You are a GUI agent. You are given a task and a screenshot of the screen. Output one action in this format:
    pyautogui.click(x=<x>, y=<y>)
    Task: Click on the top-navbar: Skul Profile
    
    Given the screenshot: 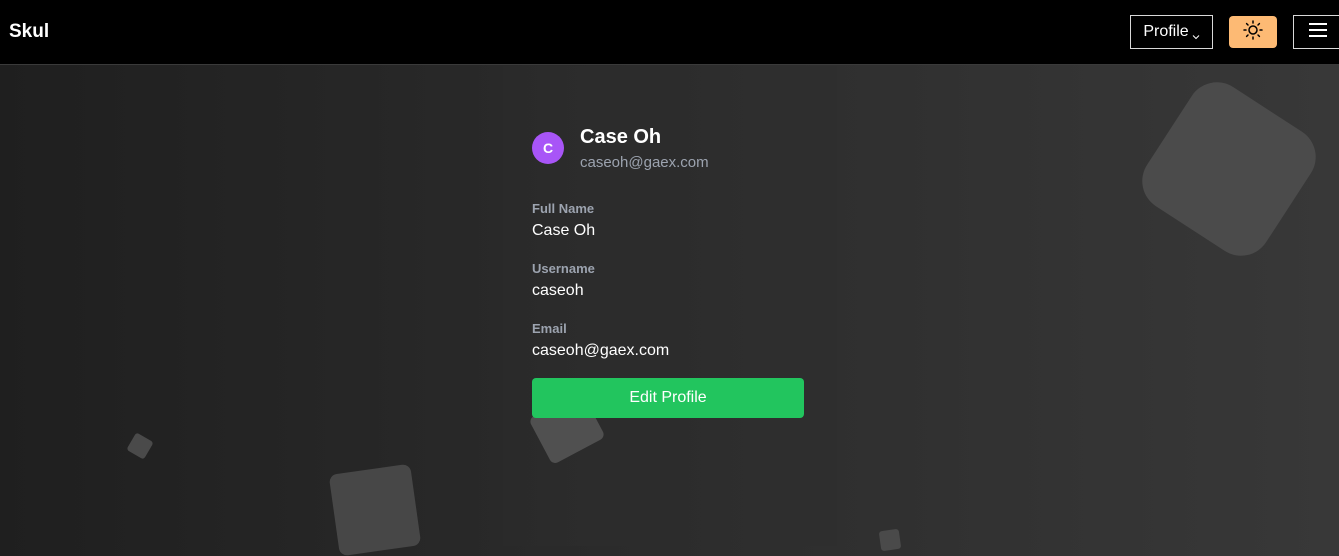 What is the action you would take?
    pyautogui.click(x=669, y=32)
    